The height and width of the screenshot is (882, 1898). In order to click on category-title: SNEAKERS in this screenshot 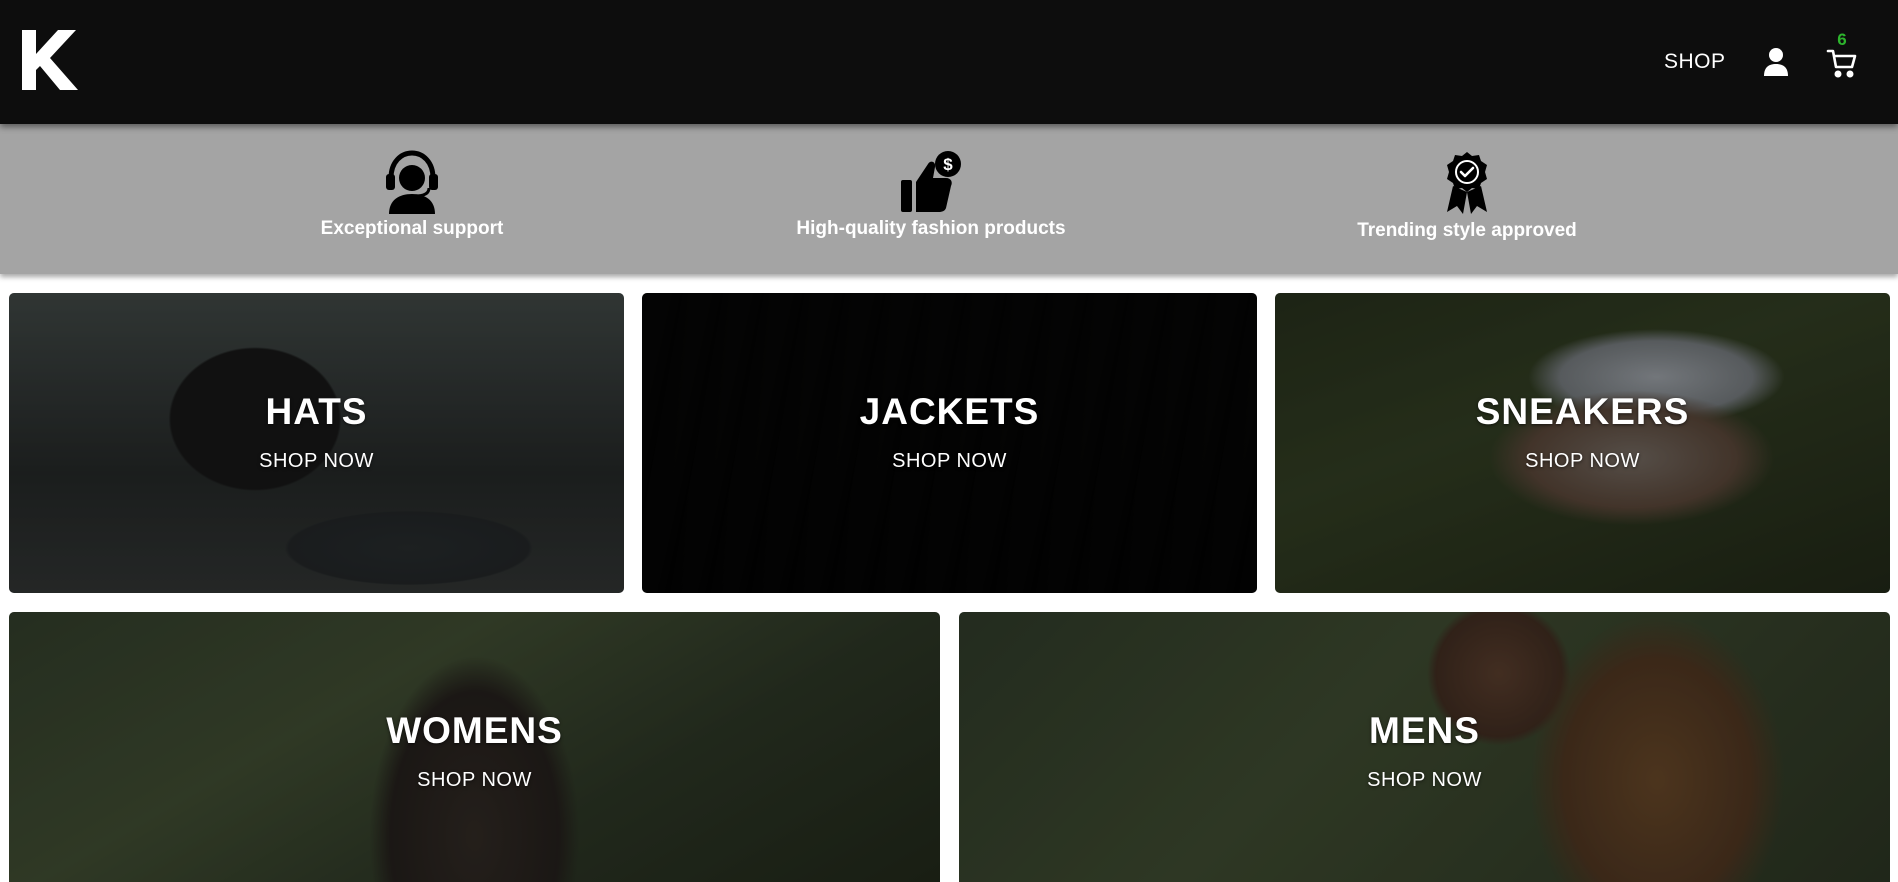, I will do `click(1582, 411)`.